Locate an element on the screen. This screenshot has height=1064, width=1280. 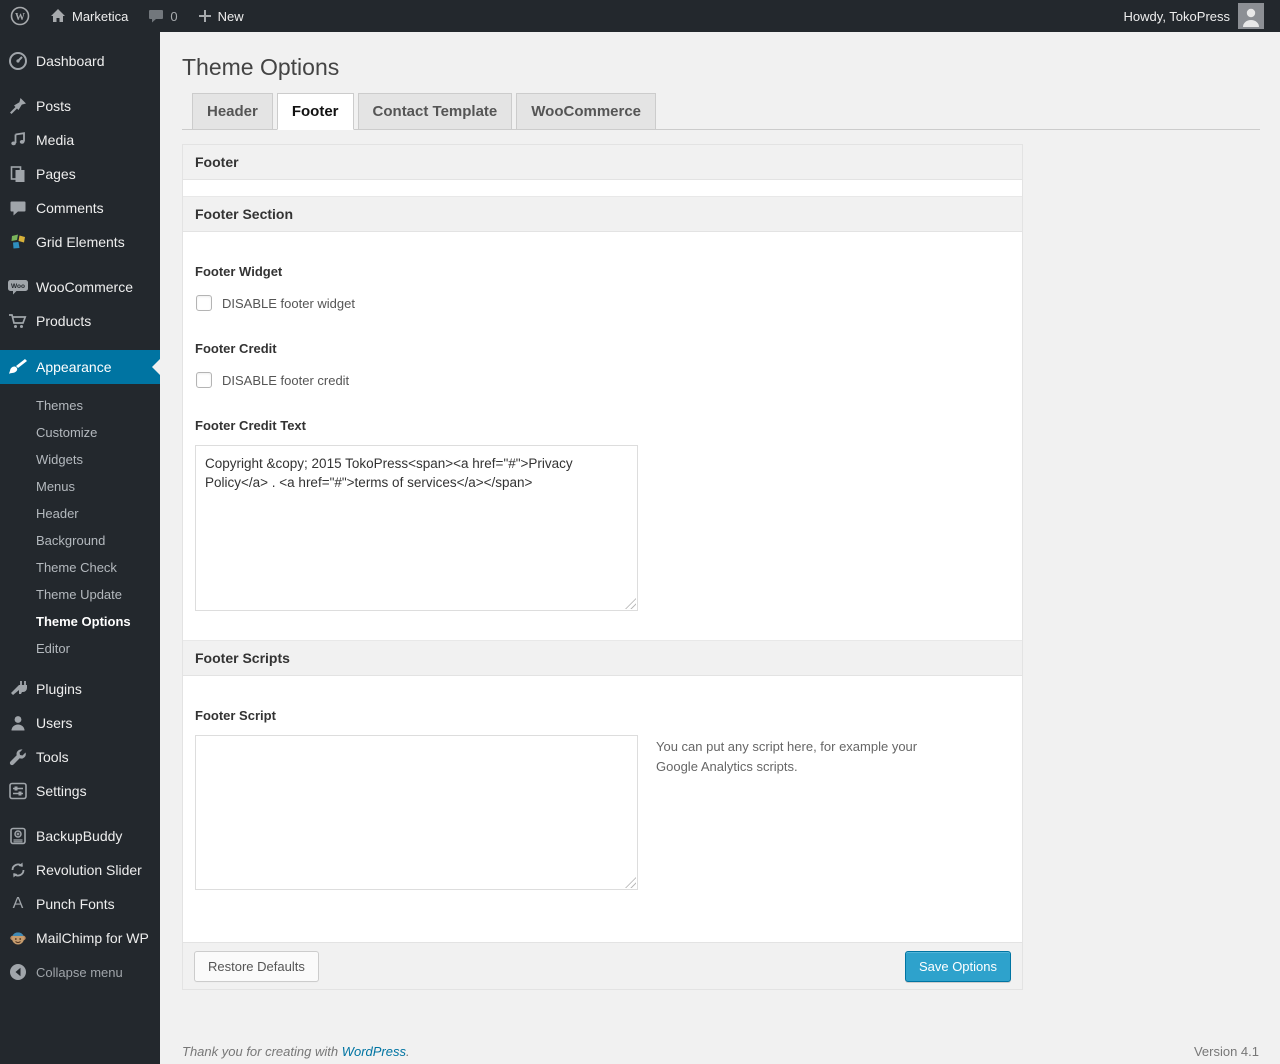
sidebar-item-label: Media is located at coordinates (55, 140).